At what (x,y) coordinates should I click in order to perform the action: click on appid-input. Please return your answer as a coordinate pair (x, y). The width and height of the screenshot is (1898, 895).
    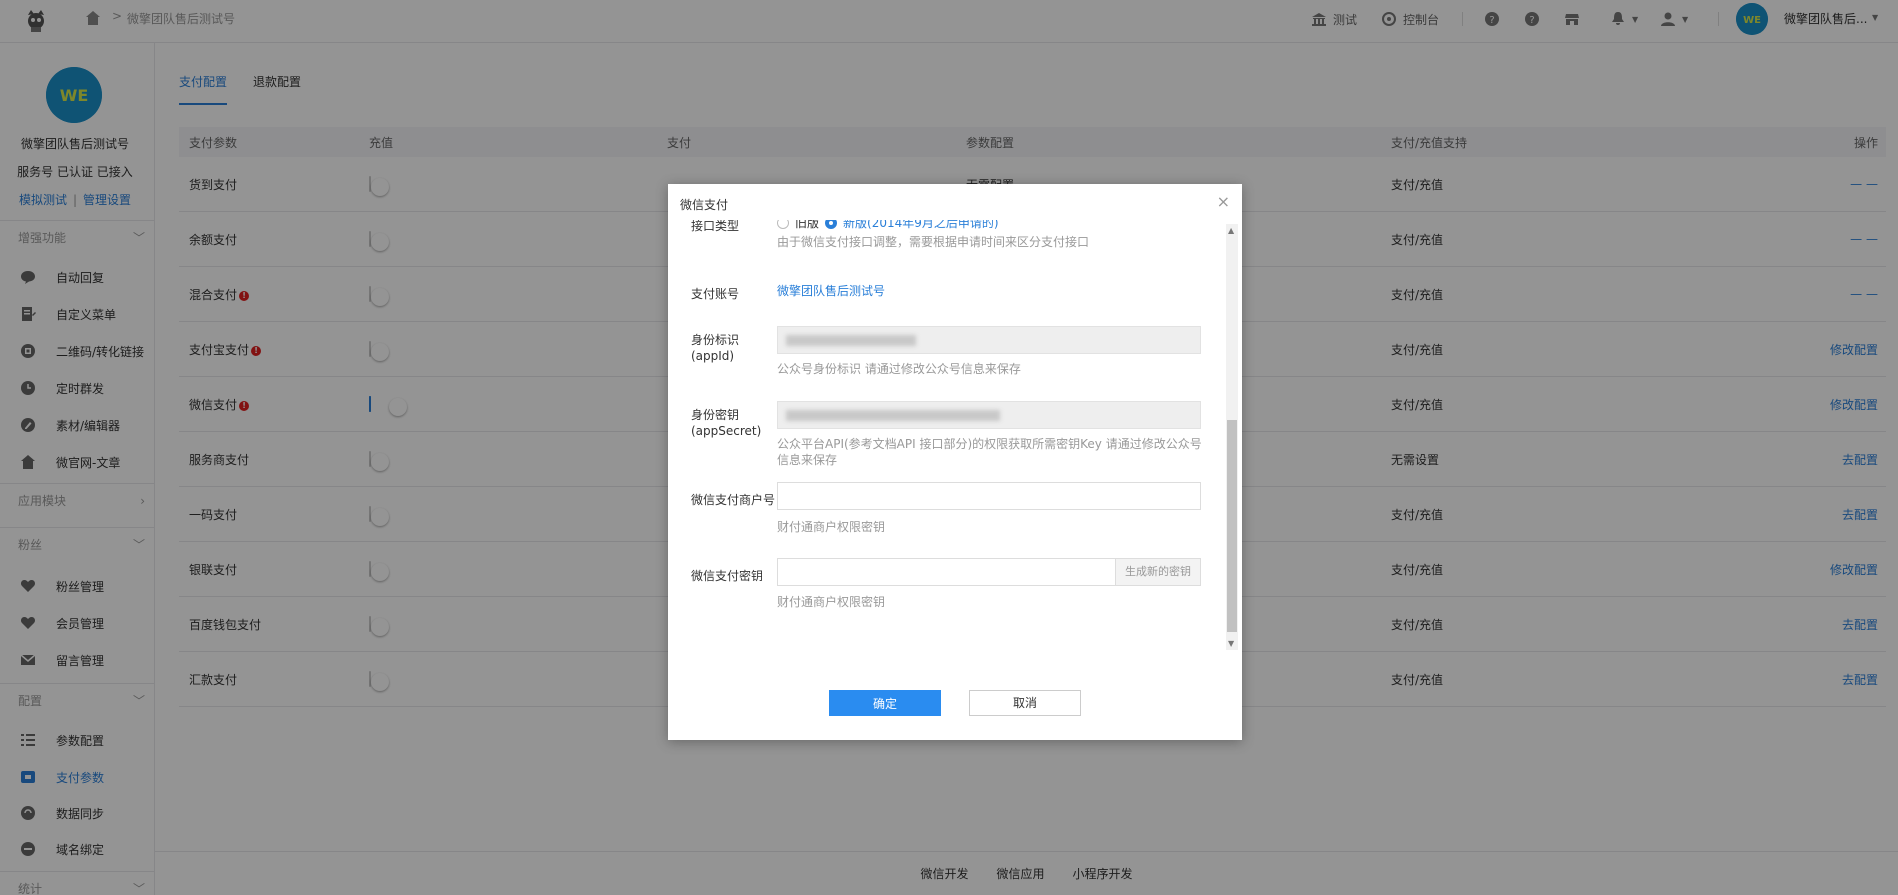
    Looking at the image, I should click on (989, 340).